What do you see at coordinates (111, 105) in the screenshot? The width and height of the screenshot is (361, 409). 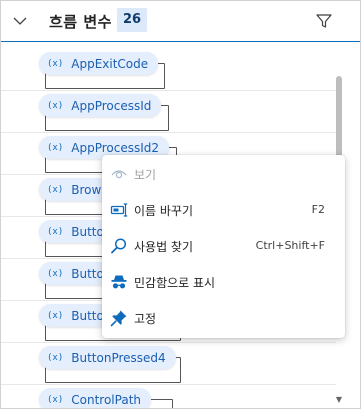 I see `variable-name: AppProcessId` at bounding box center [111, 105].